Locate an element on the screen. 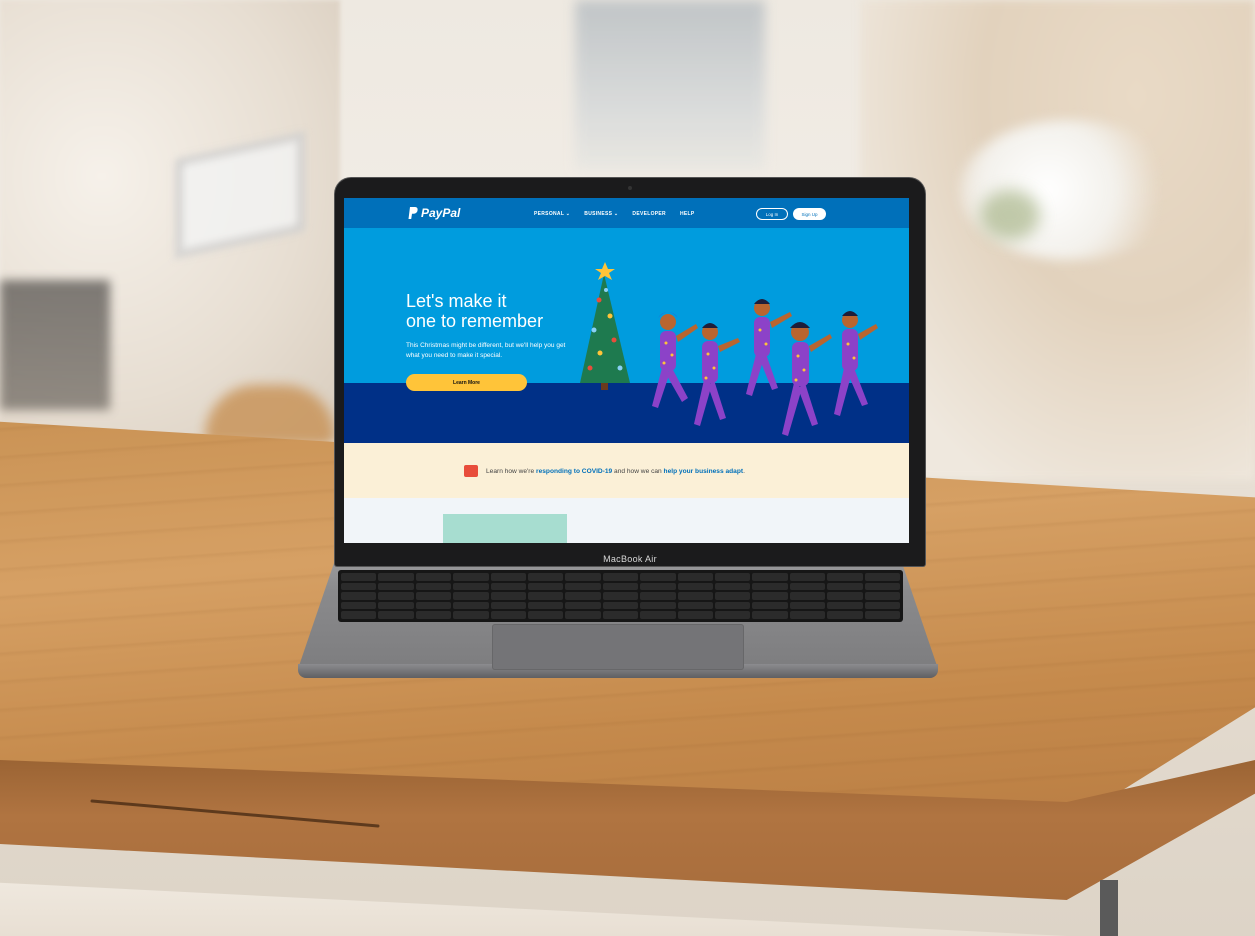 The height and width of the screenshot is (936, 1255). laptop-keyboard is located at coordinates (620, 596).